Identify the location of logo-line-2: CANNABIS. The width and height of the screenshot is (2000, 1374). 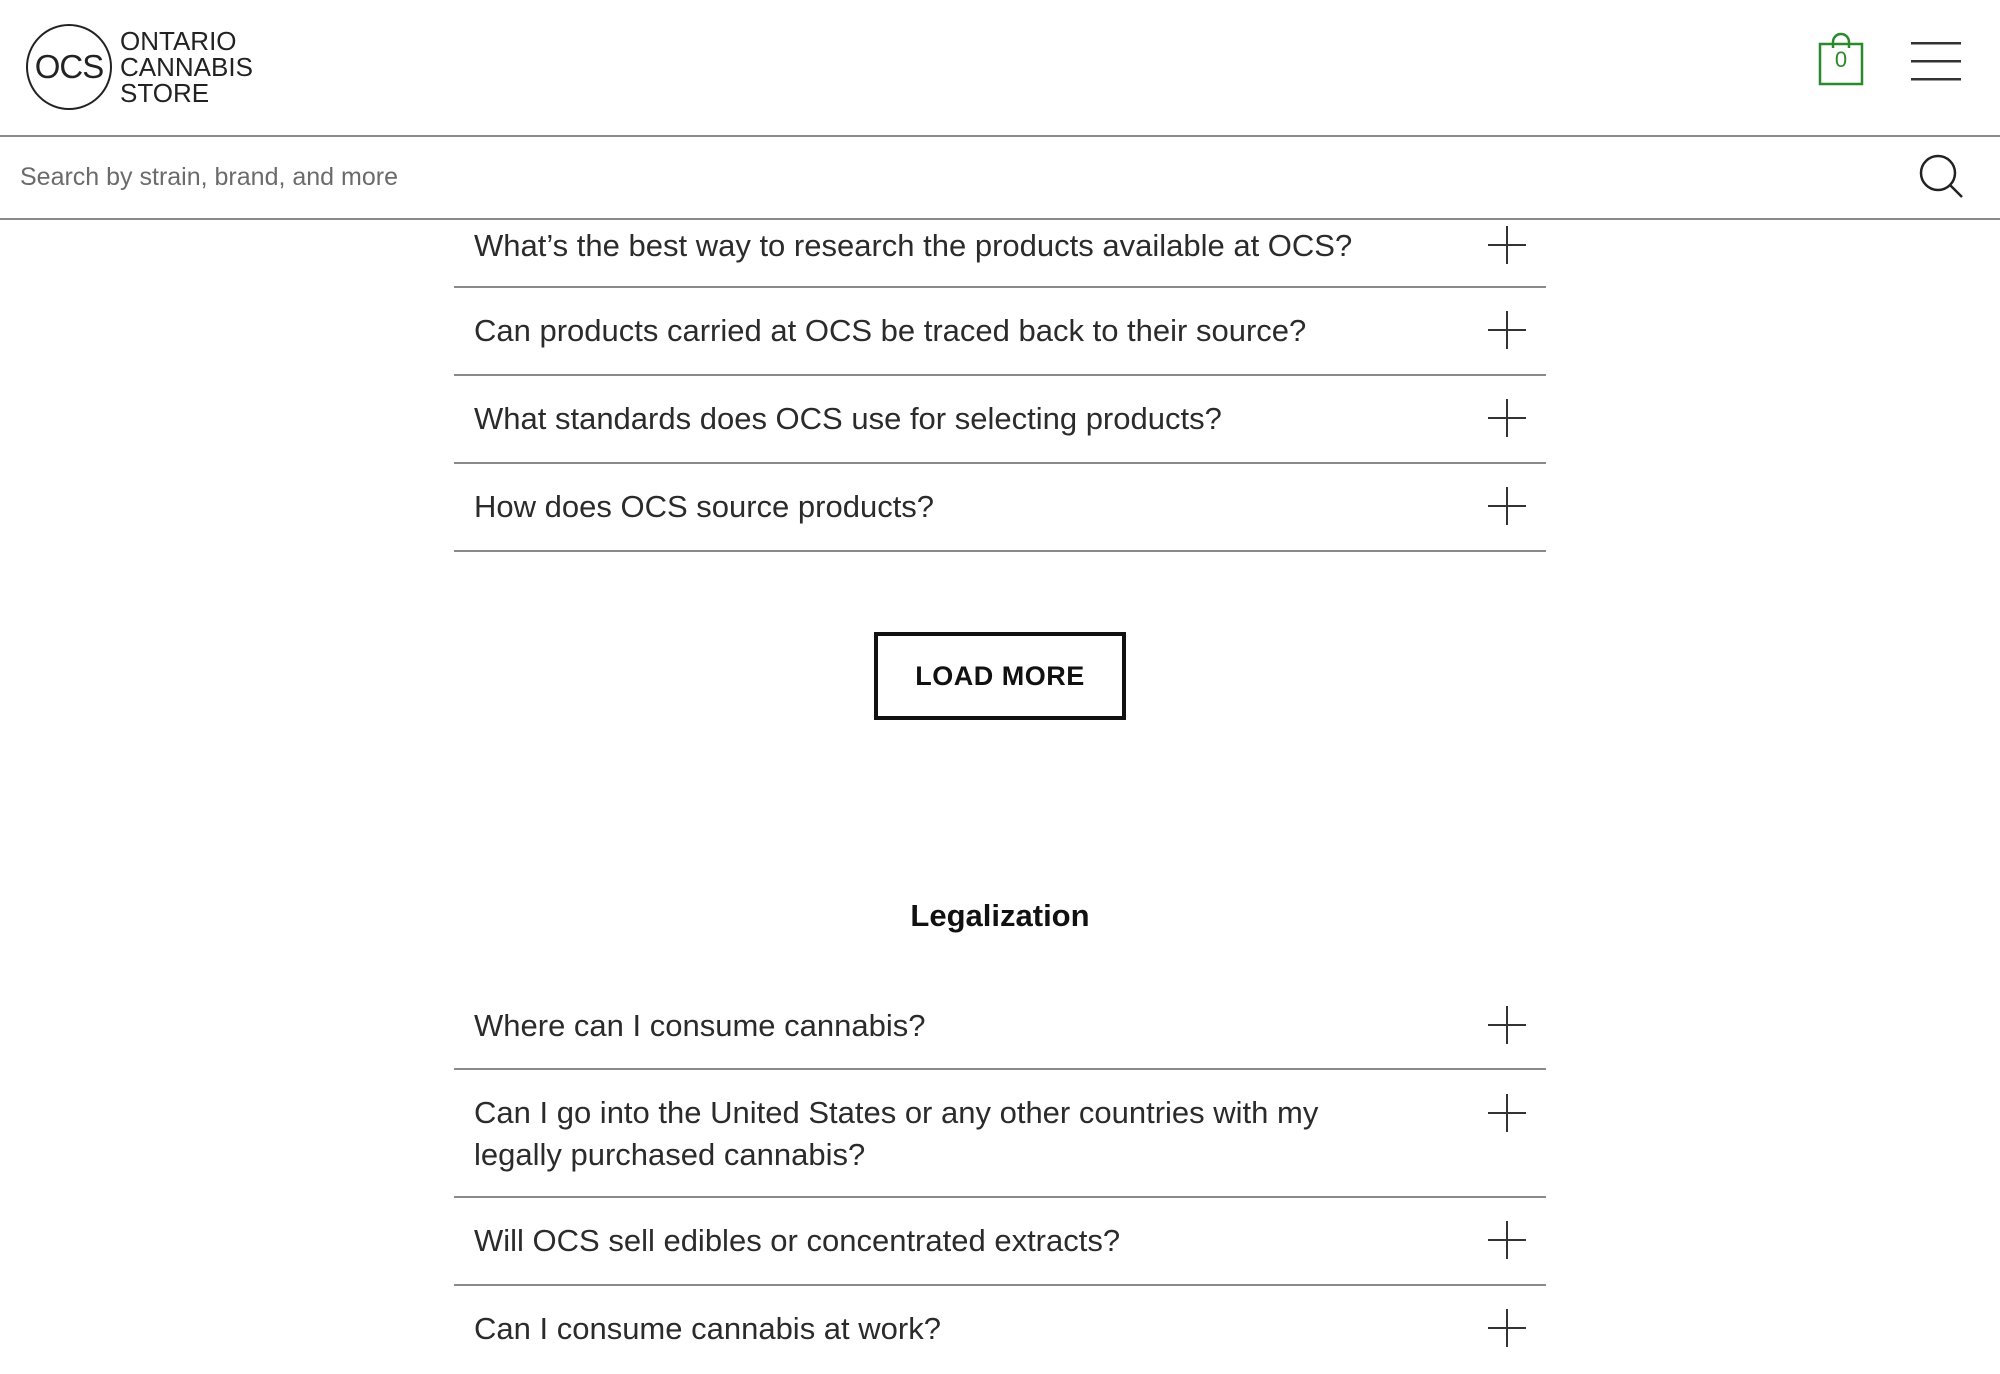
(186, 67).